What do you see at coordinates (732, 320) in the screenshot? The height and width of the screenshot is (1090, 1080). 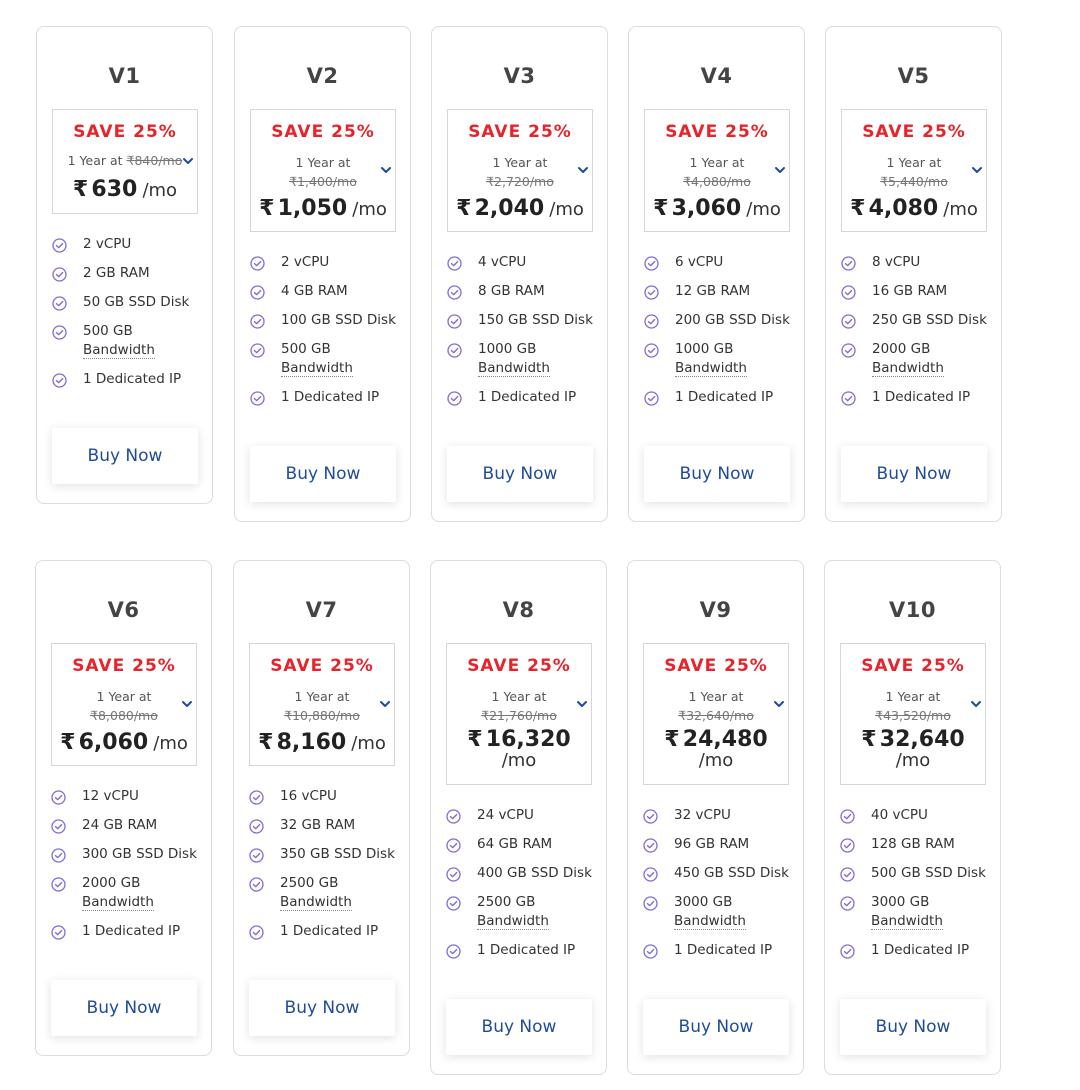 I see `feature-text: 200 GB SSD Disk` at bounding box center [732, 320].